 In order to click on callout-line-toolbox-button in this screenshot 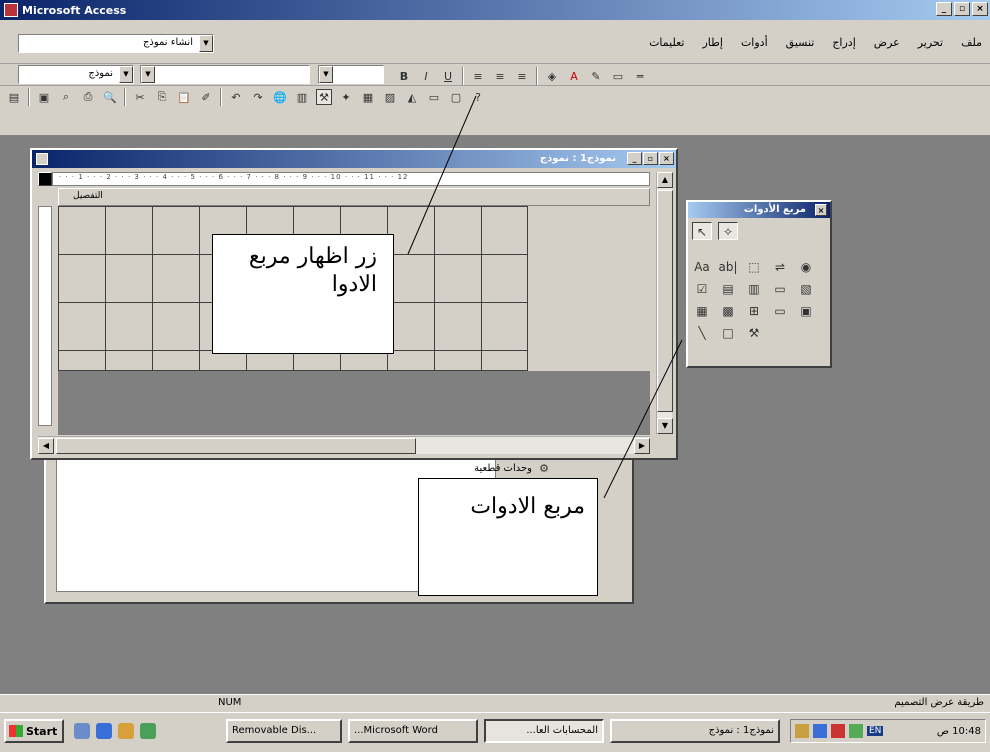, I will do `click(442, 175)`.